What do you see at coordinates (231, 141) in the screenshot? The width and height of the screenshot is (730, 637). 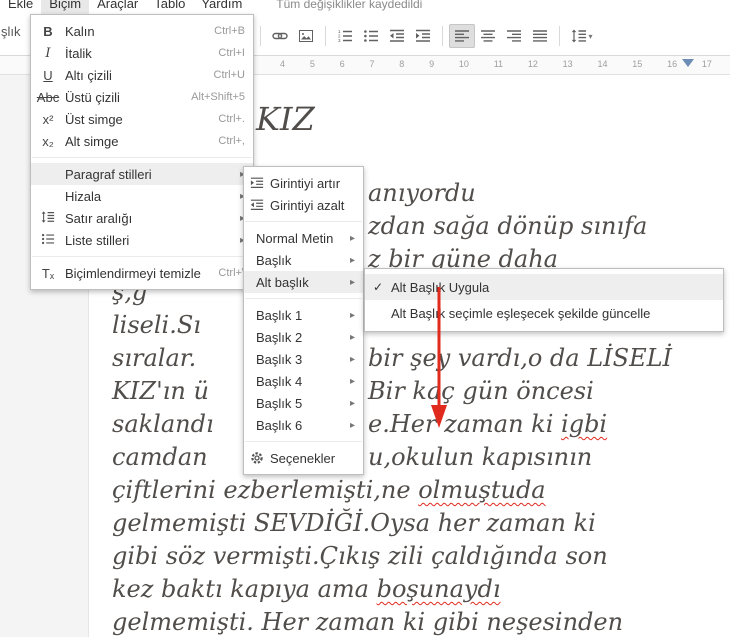 I see `menu-item-shortcut: Ctrl+,` at bounding box center [231, 141].